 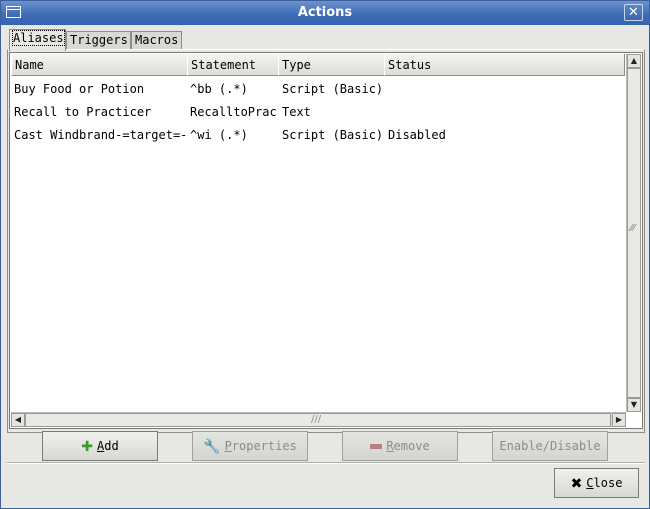 What do you see at coordinates (233, 65) in the screenshot?
I see `column-header-statement: Statement` at bounding box center [233, 65].